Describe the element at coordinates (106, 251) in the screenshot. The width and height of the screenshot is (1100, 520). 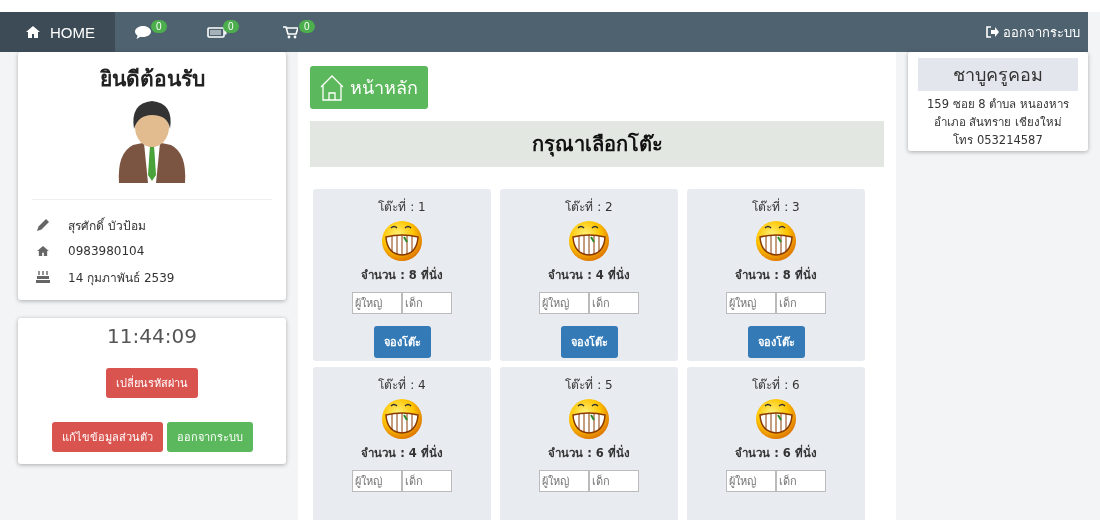
I see `profile-detail: 0983980104` at that location.